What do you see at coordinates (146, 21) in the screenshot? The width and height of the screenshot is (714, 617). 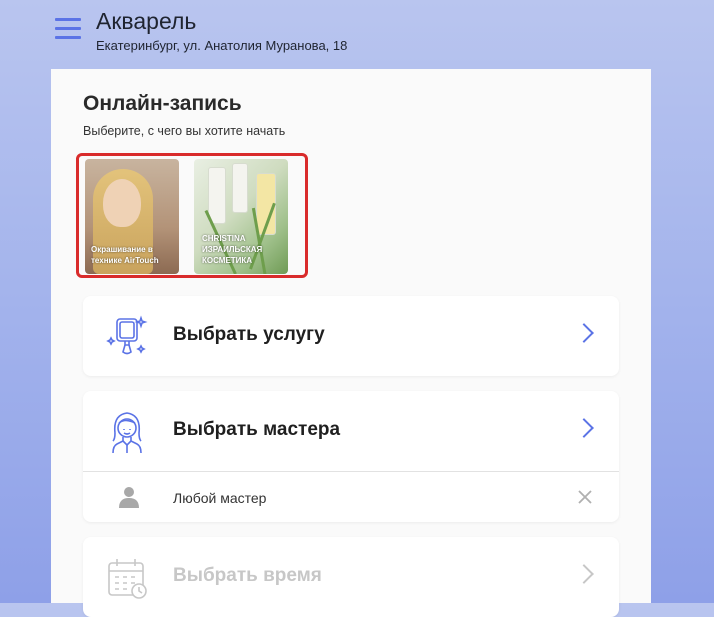 I see `salon-title: Акварель` at bounding box center [146, 21].